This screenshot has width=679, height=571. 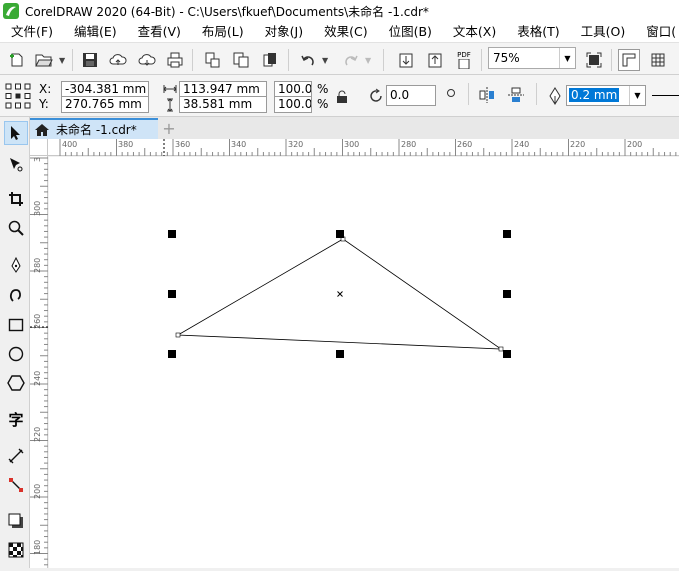 What do you see at coordinates (16, 550) in the screenshot?
I see `transparency-tool-icon` at bounding box center [16, 550].